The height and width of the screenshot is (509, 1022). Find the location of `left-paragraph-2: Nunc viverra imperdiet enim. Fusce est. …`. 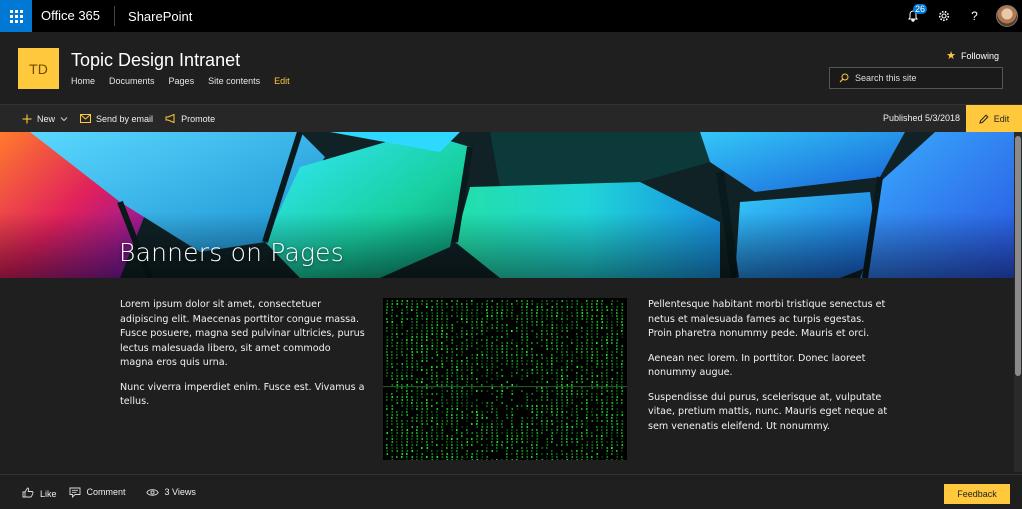

left-paragraph-2: Nunc viverra imperdiet enim. Fusce est. … is located at coordinates (242, 394).